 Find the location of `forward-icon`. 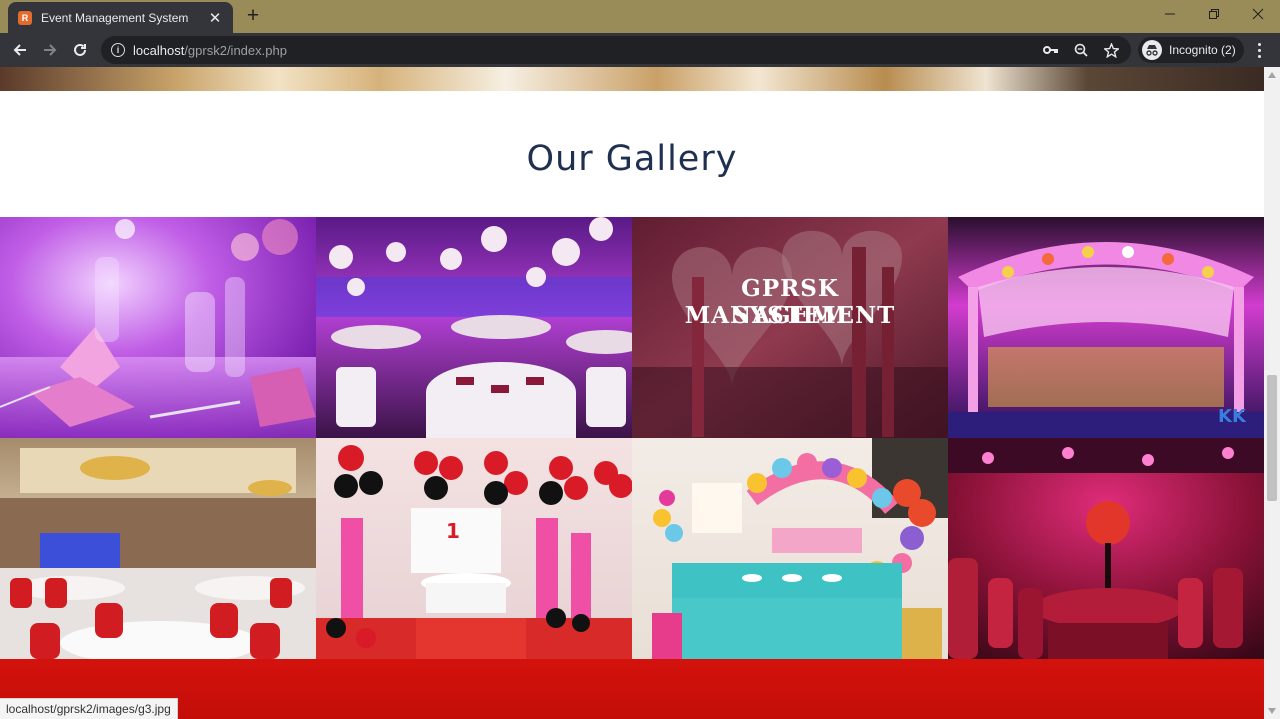

forward-icon is located at coordinates (50, 50).